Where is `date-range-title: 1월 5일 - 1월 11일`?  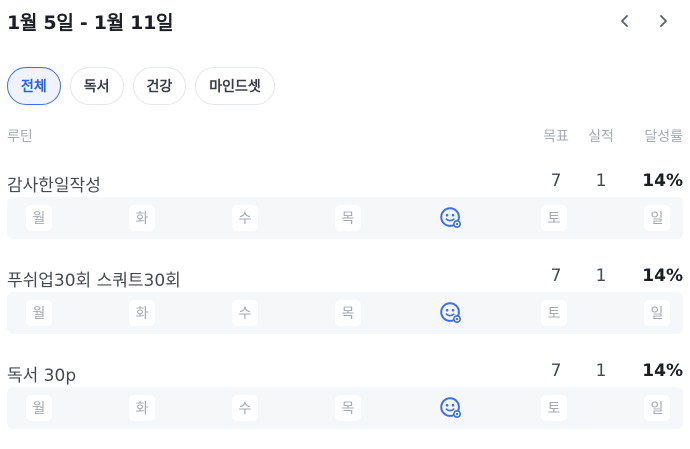
date-range-title: 1월 5일 - 1월 11일 is located at coordinates (90, 22).